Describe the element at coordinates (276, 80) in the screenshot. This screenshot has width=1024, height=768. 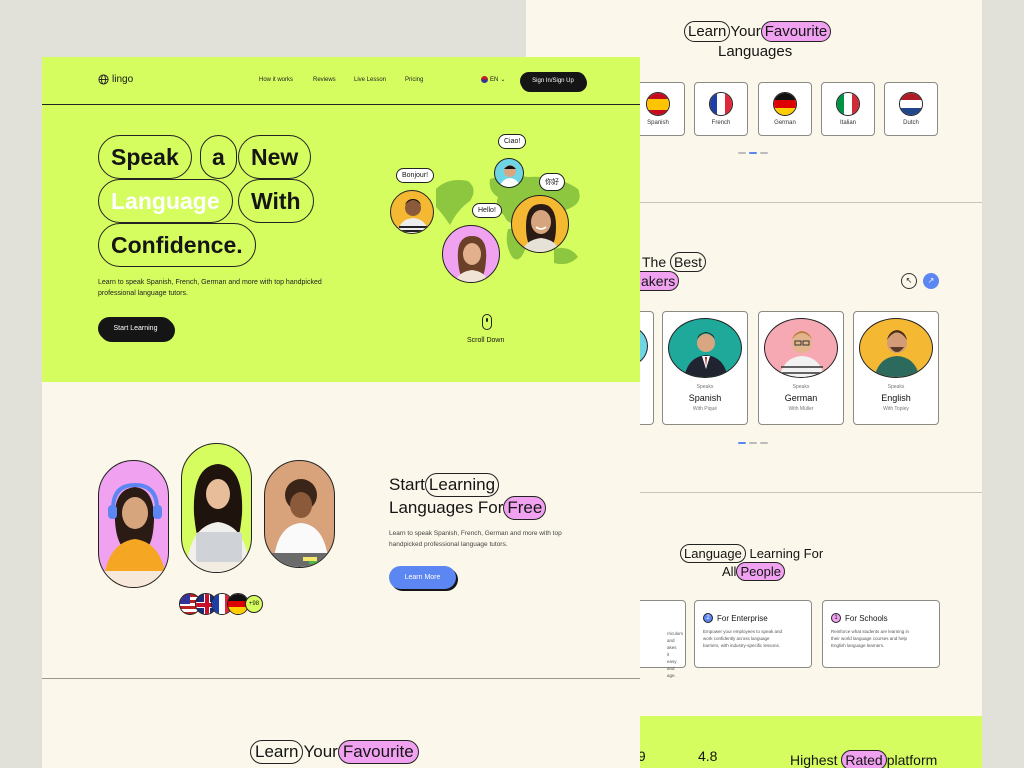
I see `nav-how-it-works: How it works` at that location.